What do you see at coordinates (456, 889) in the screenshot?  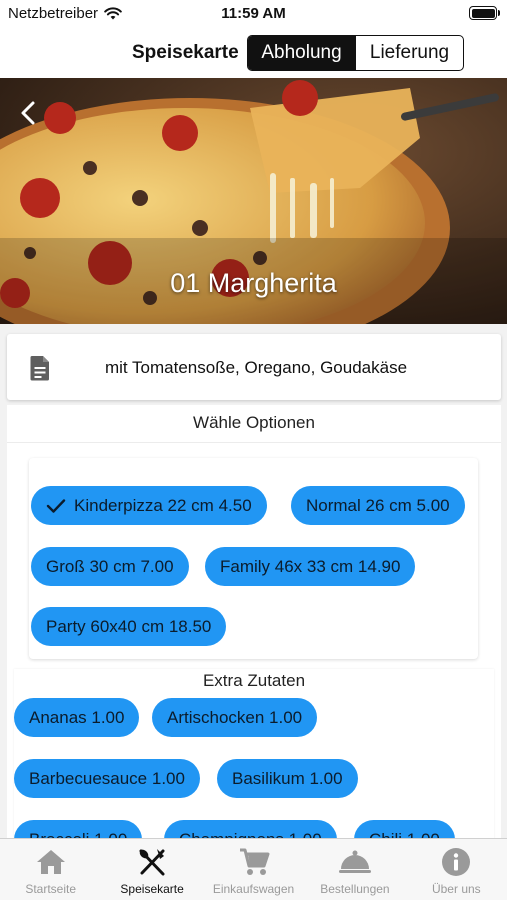 I see `tab-label: Über uns` at bounding box center [456, 889].